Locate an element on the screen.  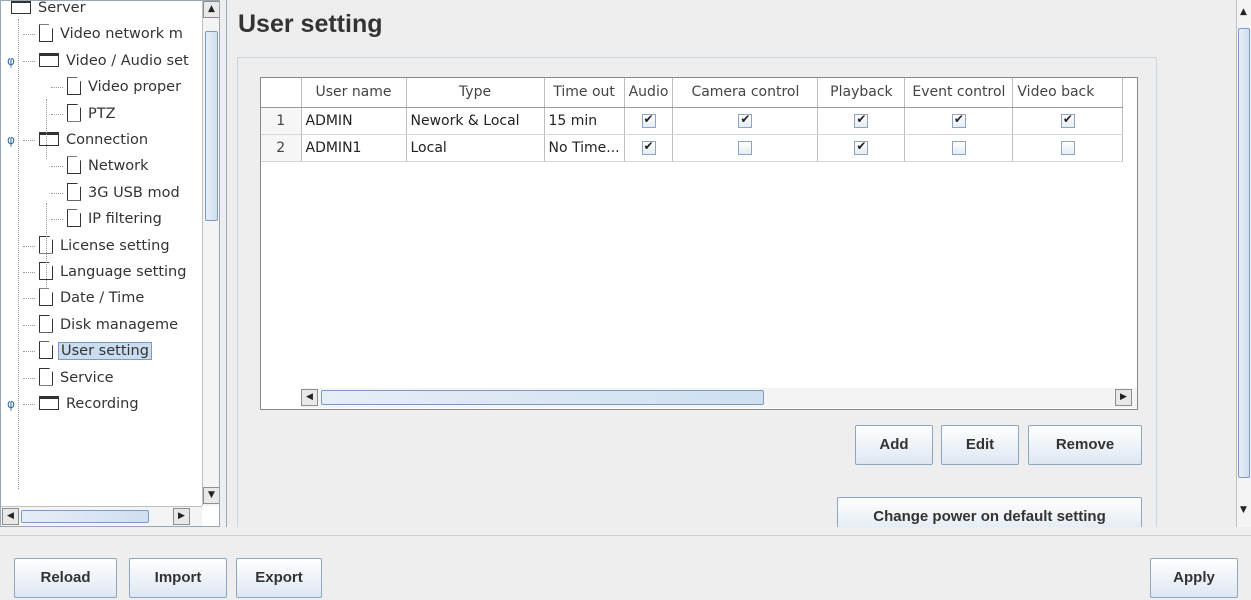
add-user-button: Add is located at coordinates (894, 445).